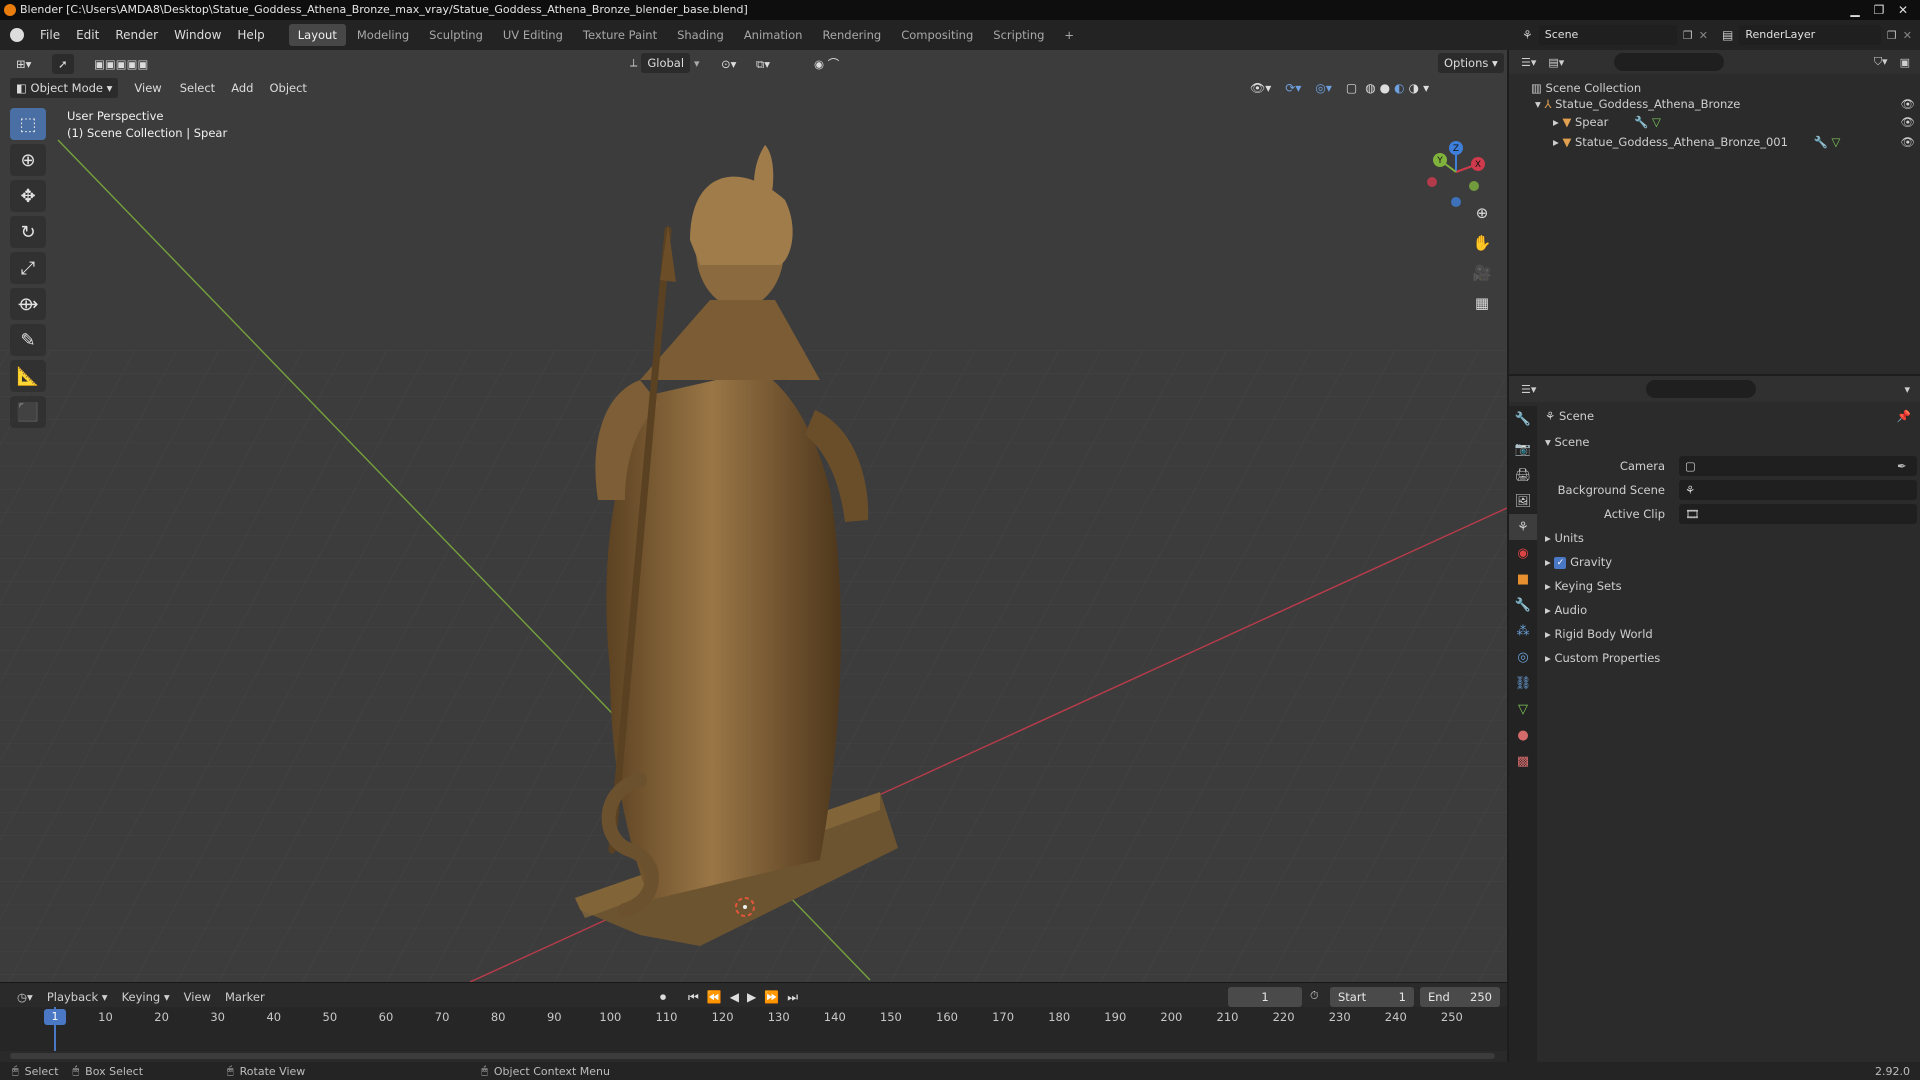 The image size is (1920, 1080). I want to click on object-tab-icon: ■, so click(1523, 579).